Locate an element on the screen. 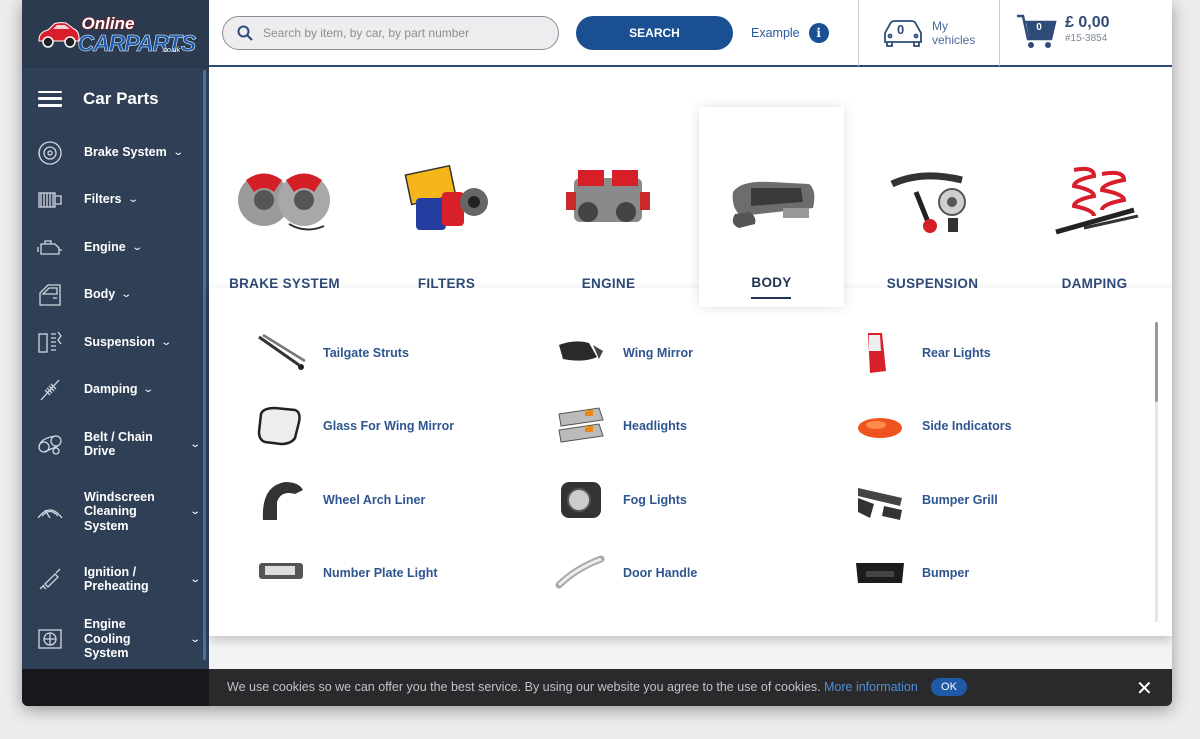 The width and height of the screenshot is (1200, 739). submenu-item-side-indicators: Side Indicators is located at coordinates (994, 426).